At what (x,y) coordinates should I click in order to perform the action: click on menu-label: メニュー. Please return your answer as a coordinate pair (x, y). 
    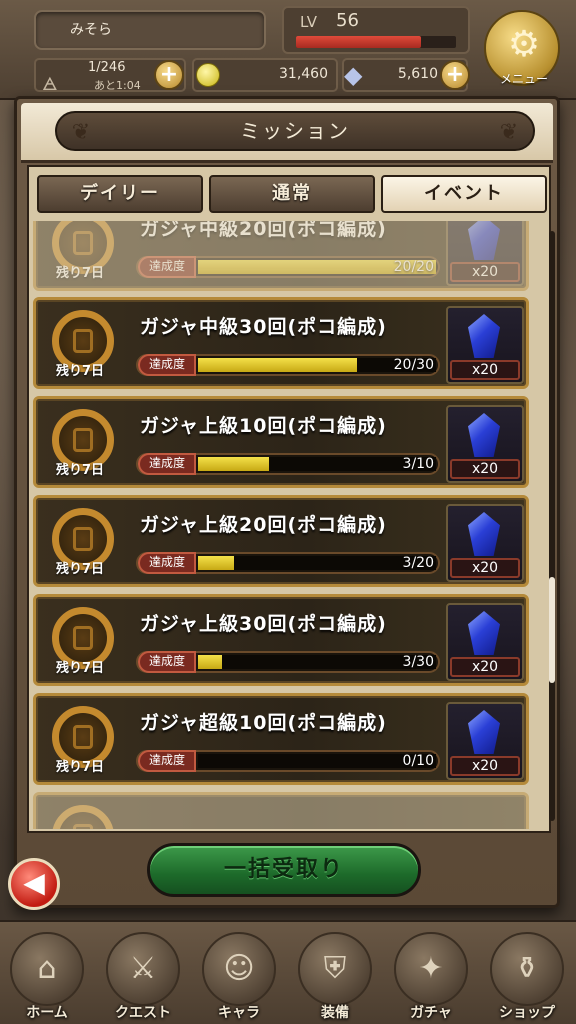
    Looking at the image, I should click on (523, 79).